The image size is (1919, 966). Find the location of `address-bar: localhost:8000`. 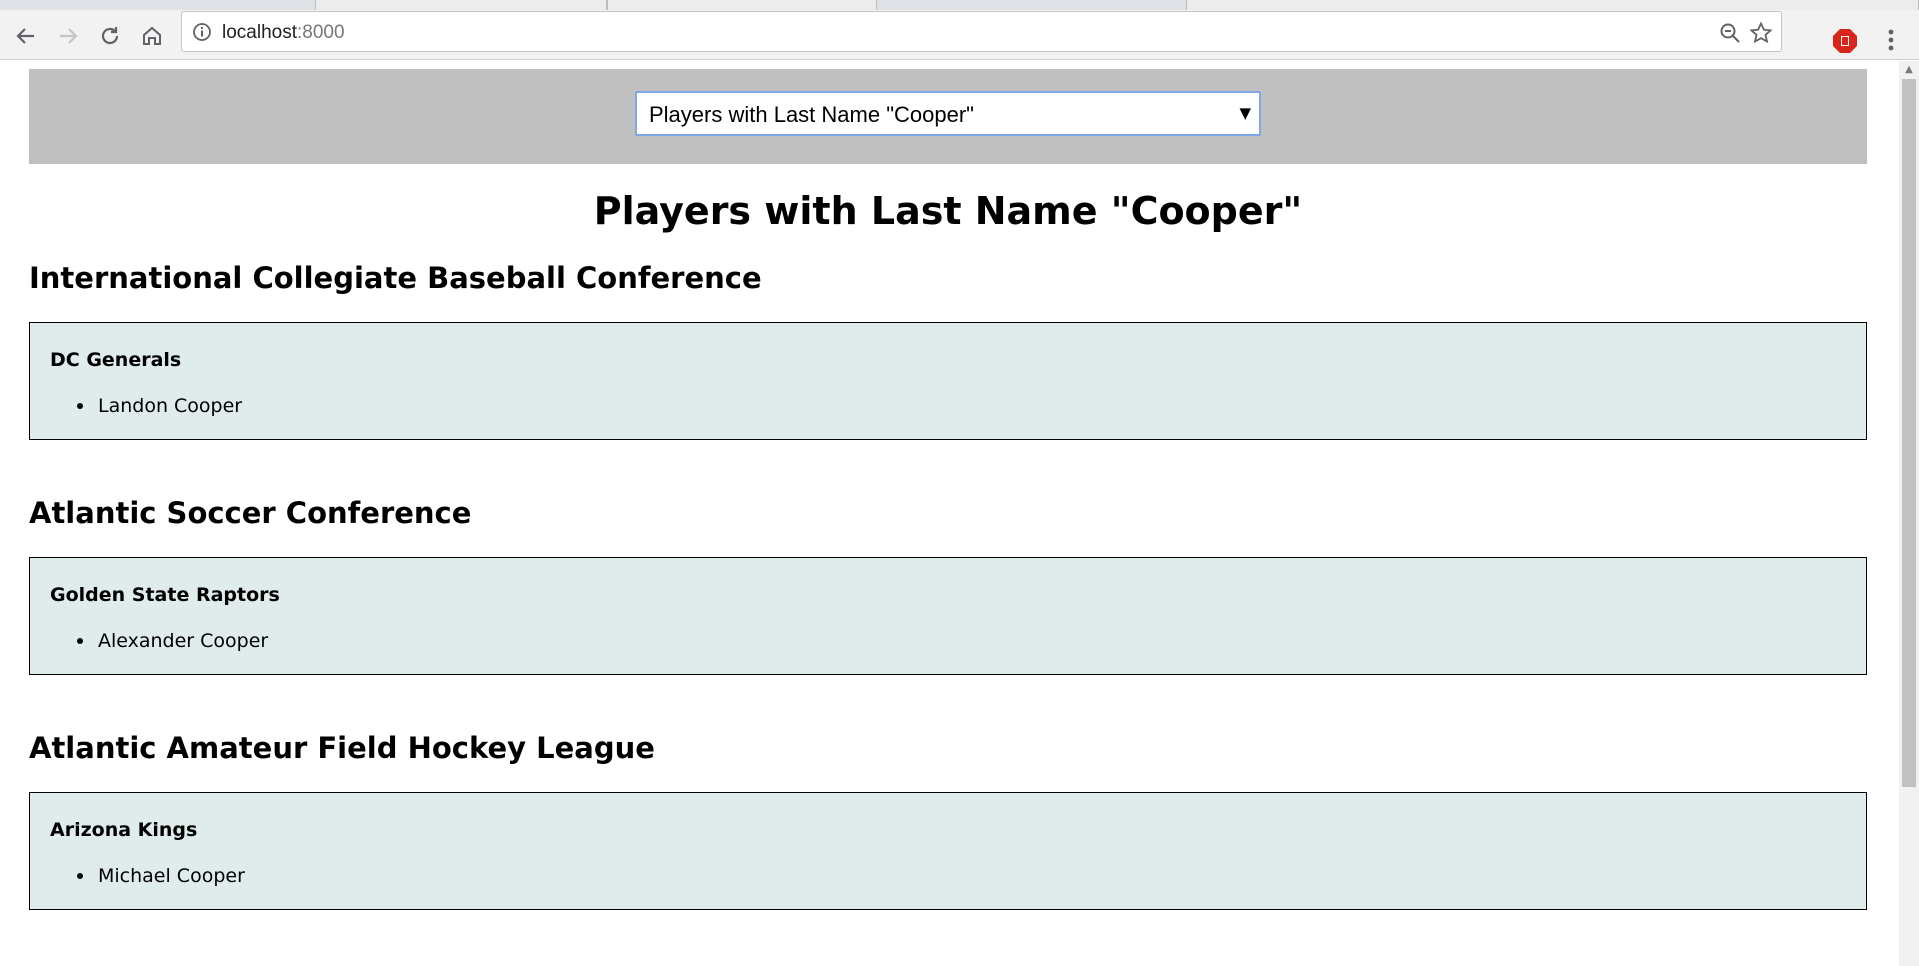

address-bar: localhost:8000 is located at coordinates (981, 31).